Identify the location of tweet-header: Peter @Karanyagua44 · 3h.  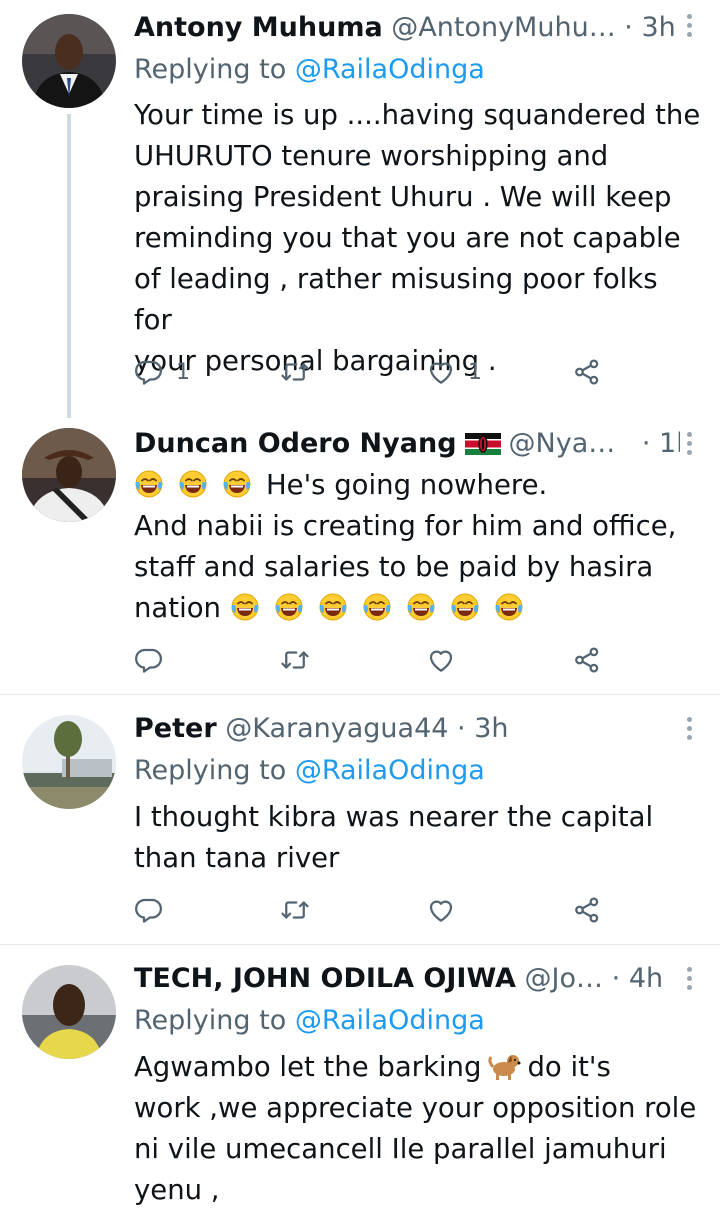
(407, 729).